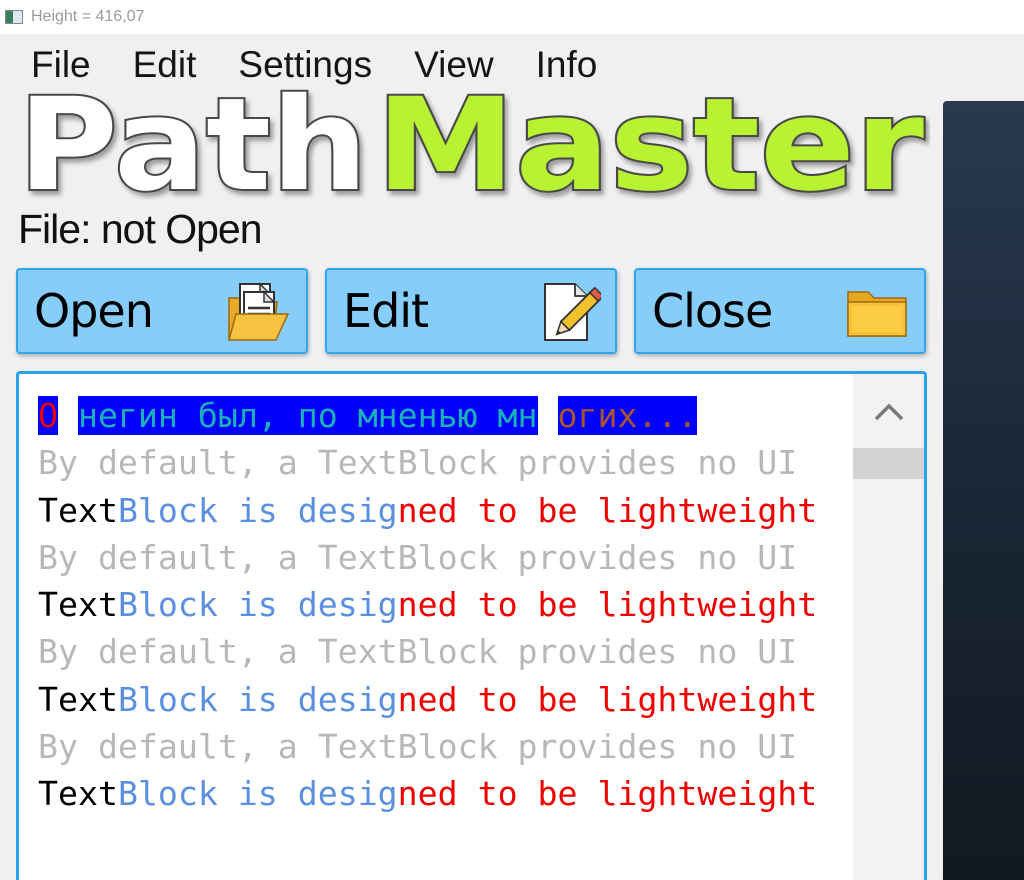  What do you see at coordinates (888, 463) in the screenshot?
I see `scroll-thumb` at bounding box center [888, 463].